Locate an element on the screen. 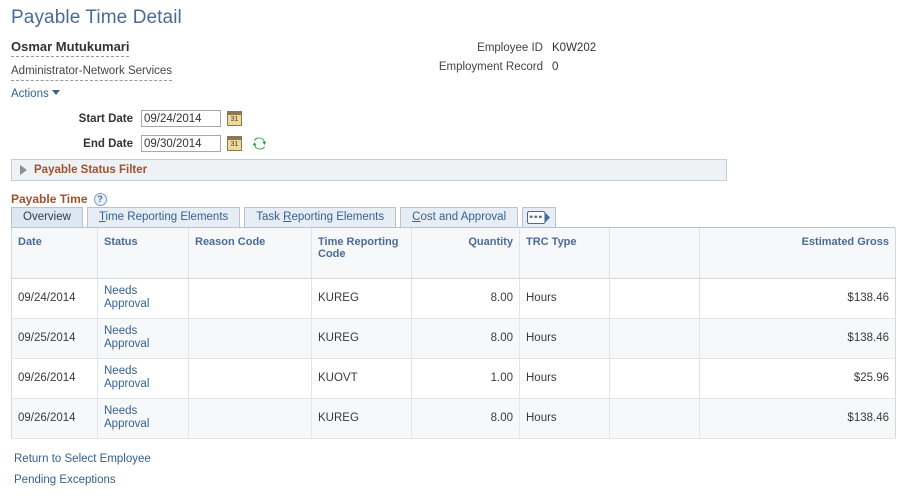 This screenshot has width=908, height=503. end-date-input is located at coordinates (181, 143).